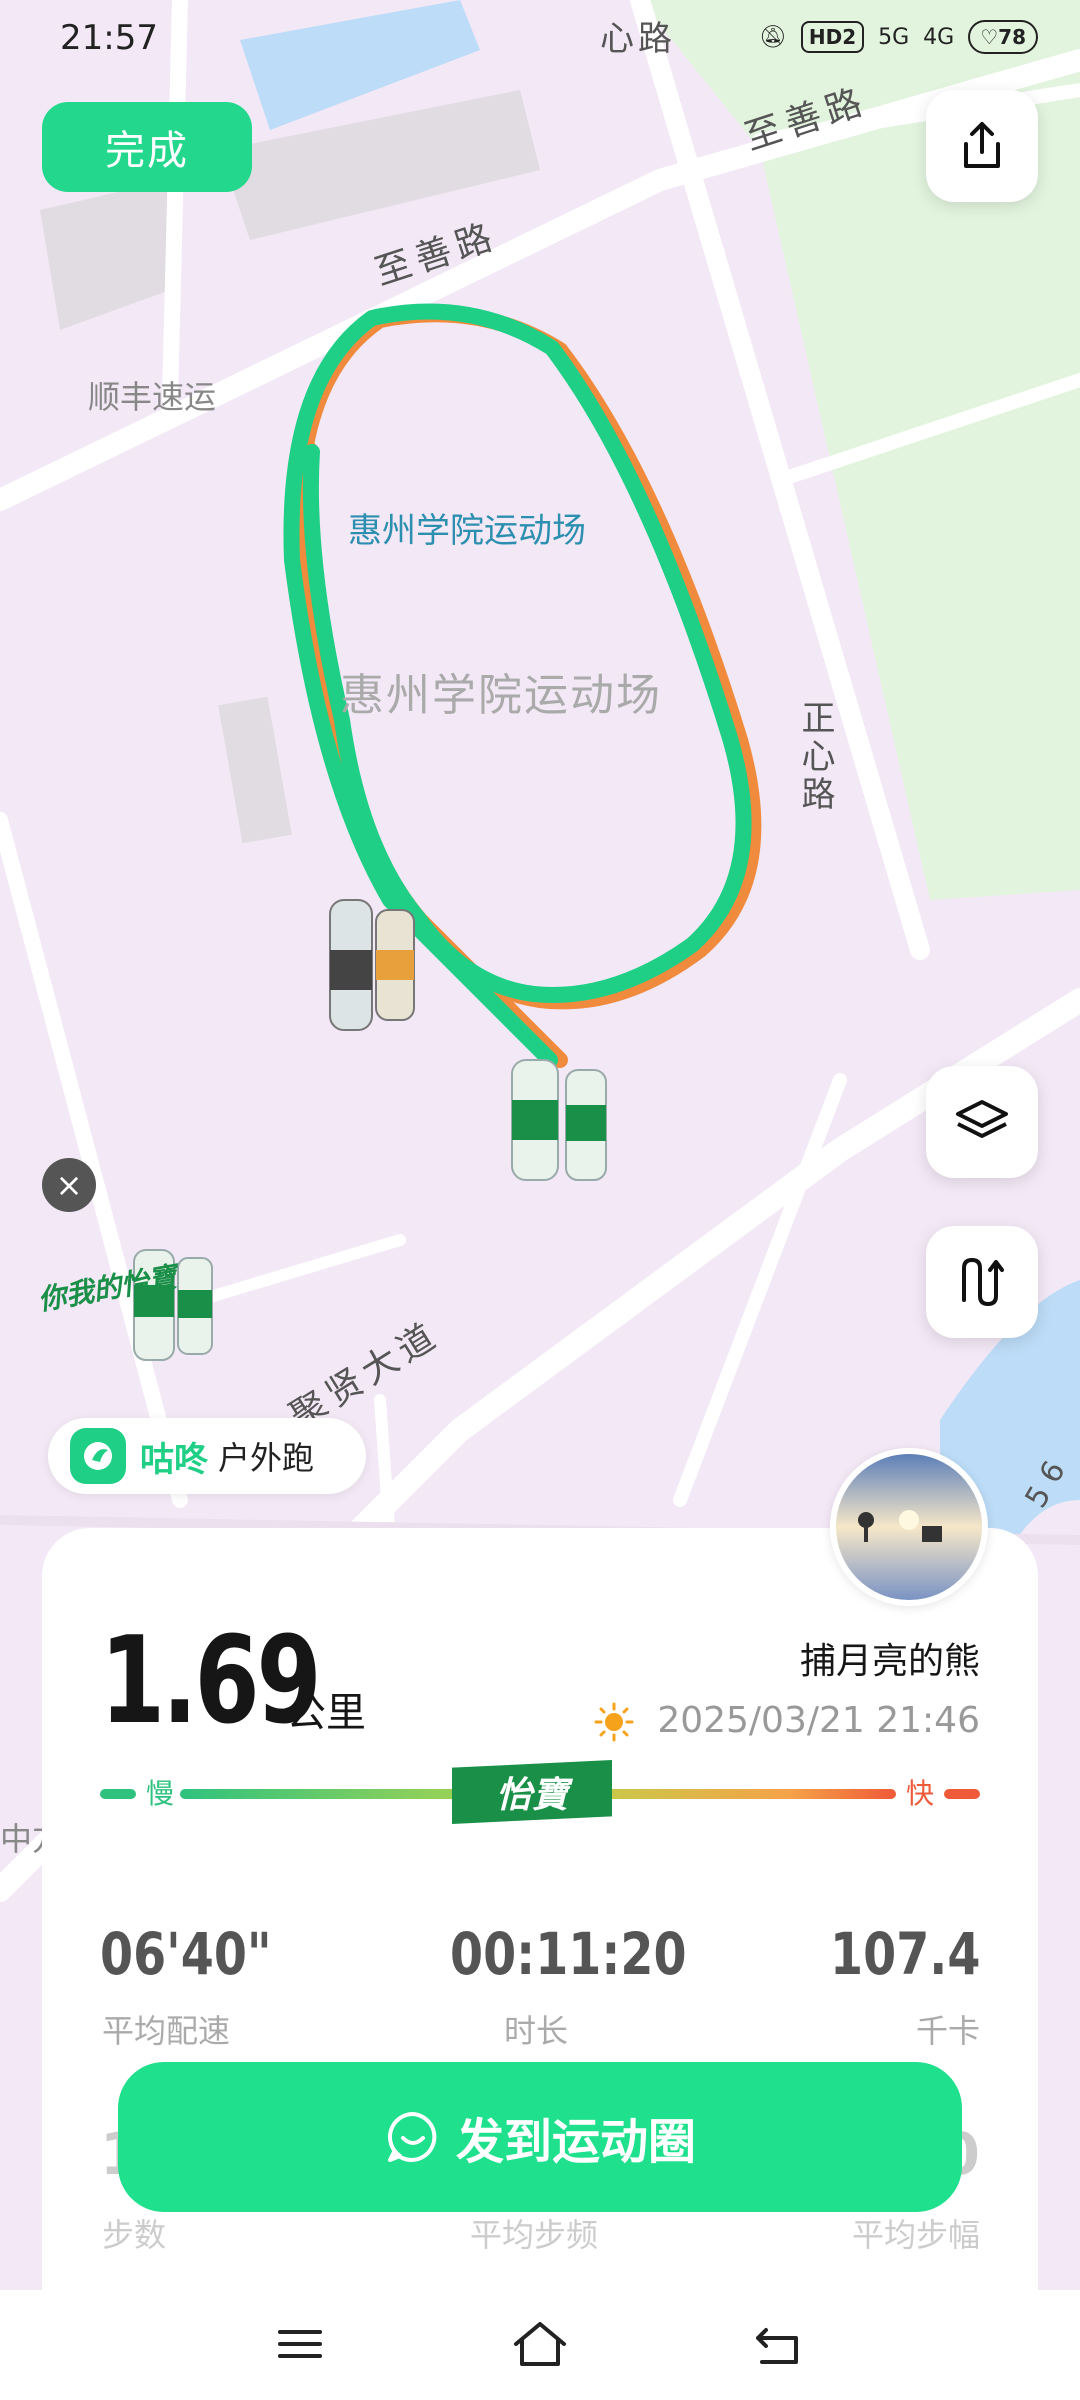 This screenshot has height=2400, width=1080. What do you see at coordinates (614, 1724) in the screenshot?
I see `sun-icon` at bounding box center [614, 1724].